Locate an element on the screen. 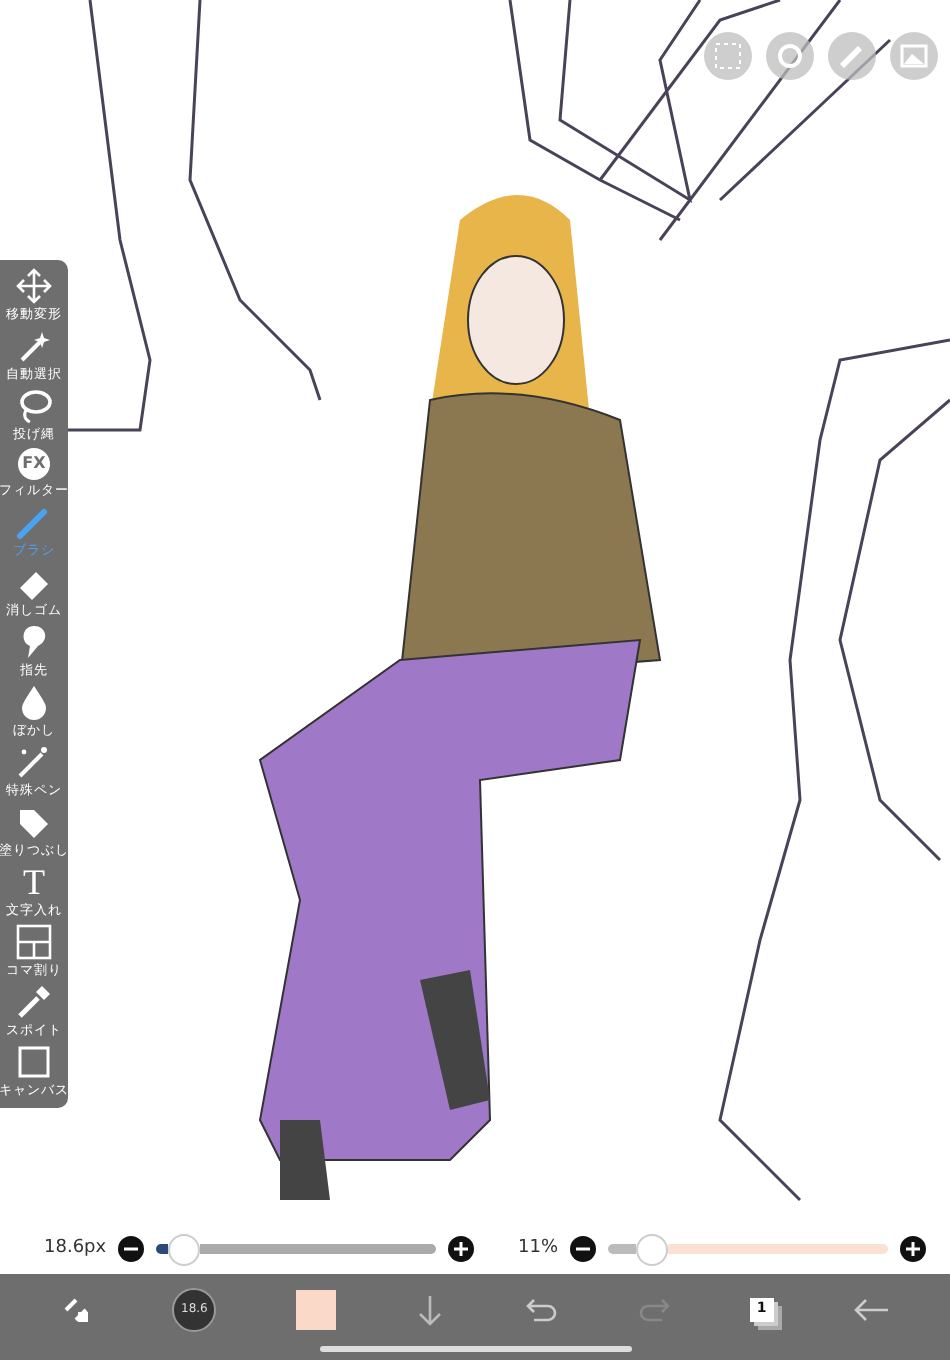 The width and height of the screenshot is (950, 1360). sparkle-pen-icon is located at coordinates (34, 762).